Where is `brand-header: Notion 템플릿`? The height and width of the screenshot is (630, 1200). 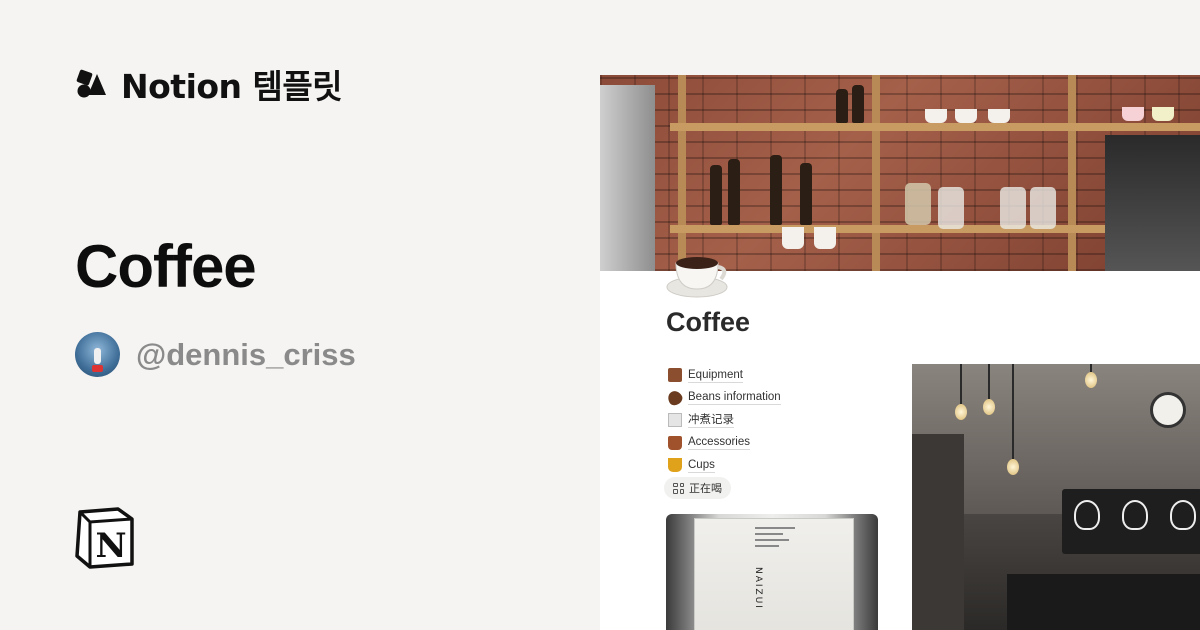
brand-header: Notion 템플릿 is located at coordinates (209, 84).